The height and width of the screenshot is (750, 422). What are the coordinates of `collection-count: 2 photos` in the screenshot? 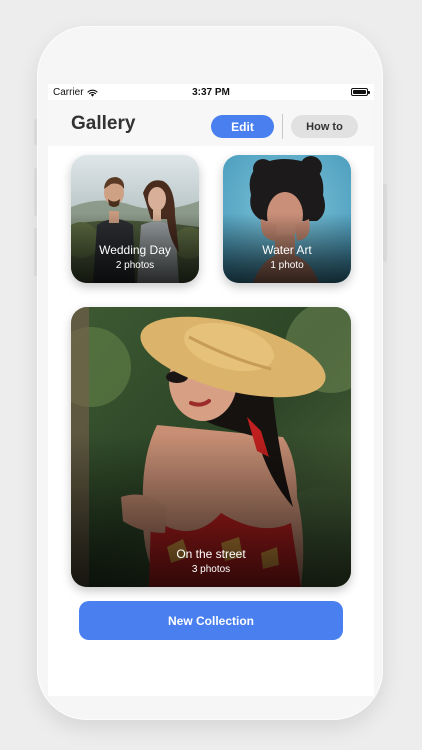 It's located at (135, 265).